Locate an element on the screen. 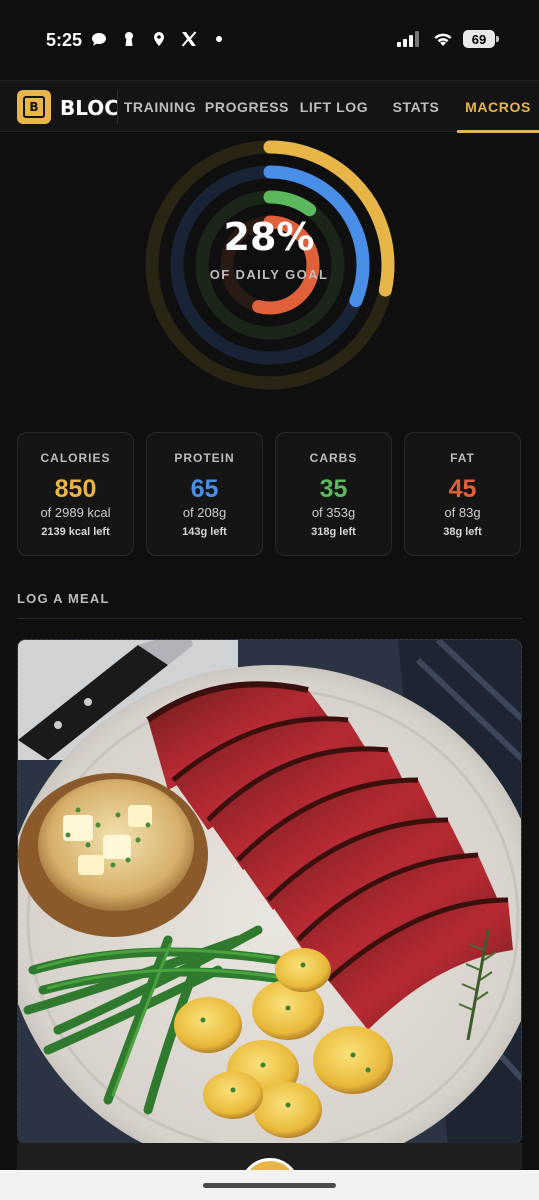  macro-label: FAT is located at coordinates (462, 458).